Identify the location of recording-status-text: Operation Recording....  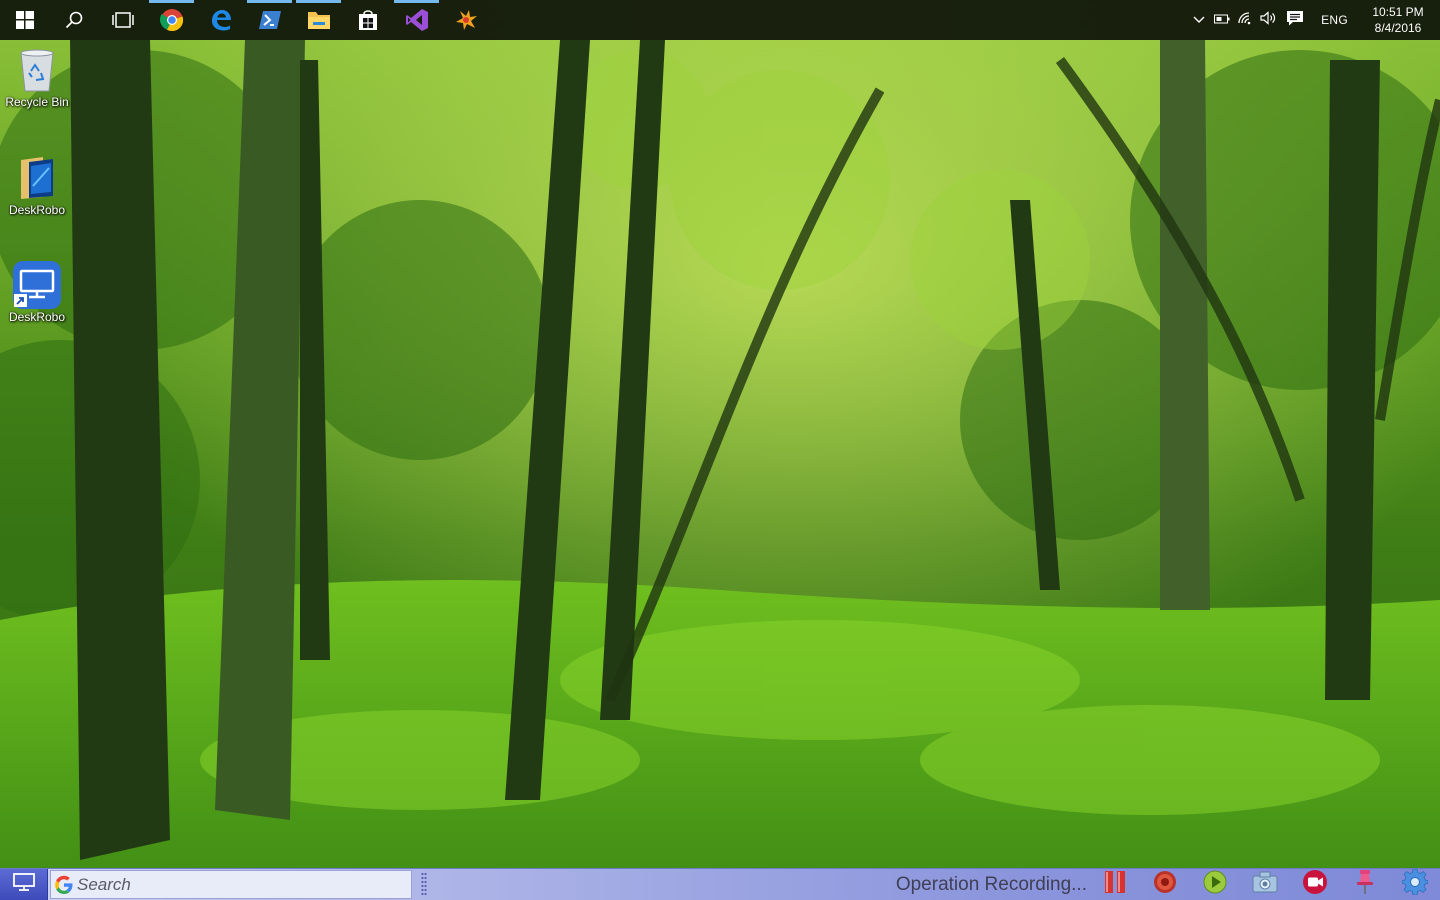
(991, 884).